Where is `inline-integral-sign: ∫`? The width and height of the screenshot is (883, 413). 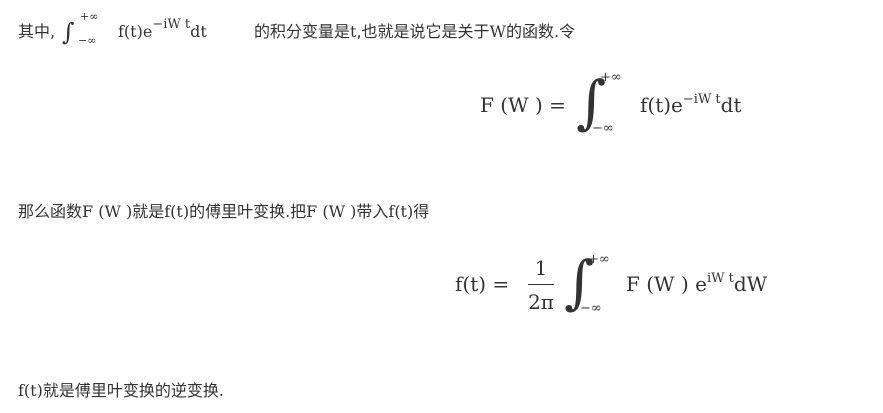
inline-integral-sign: ∫ is located at coordinates (68, 32).